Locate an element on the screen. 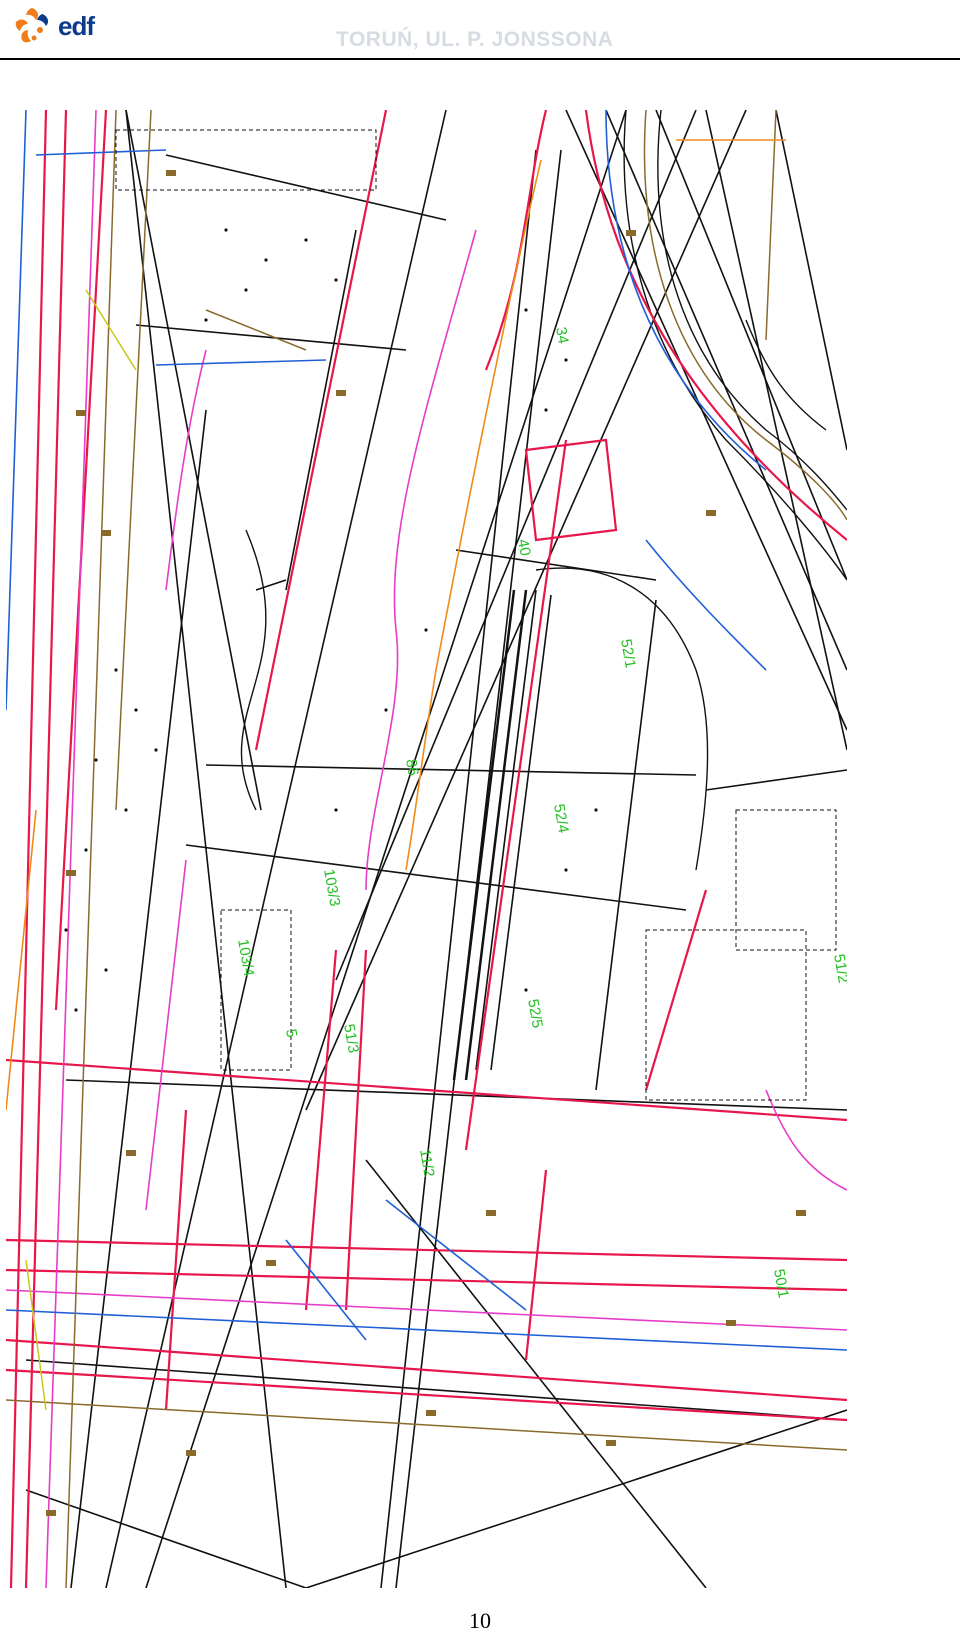 The width and height of the screenshot is (960, 1646). parcel-label: 52/1 is located at coordinates (628, 654).